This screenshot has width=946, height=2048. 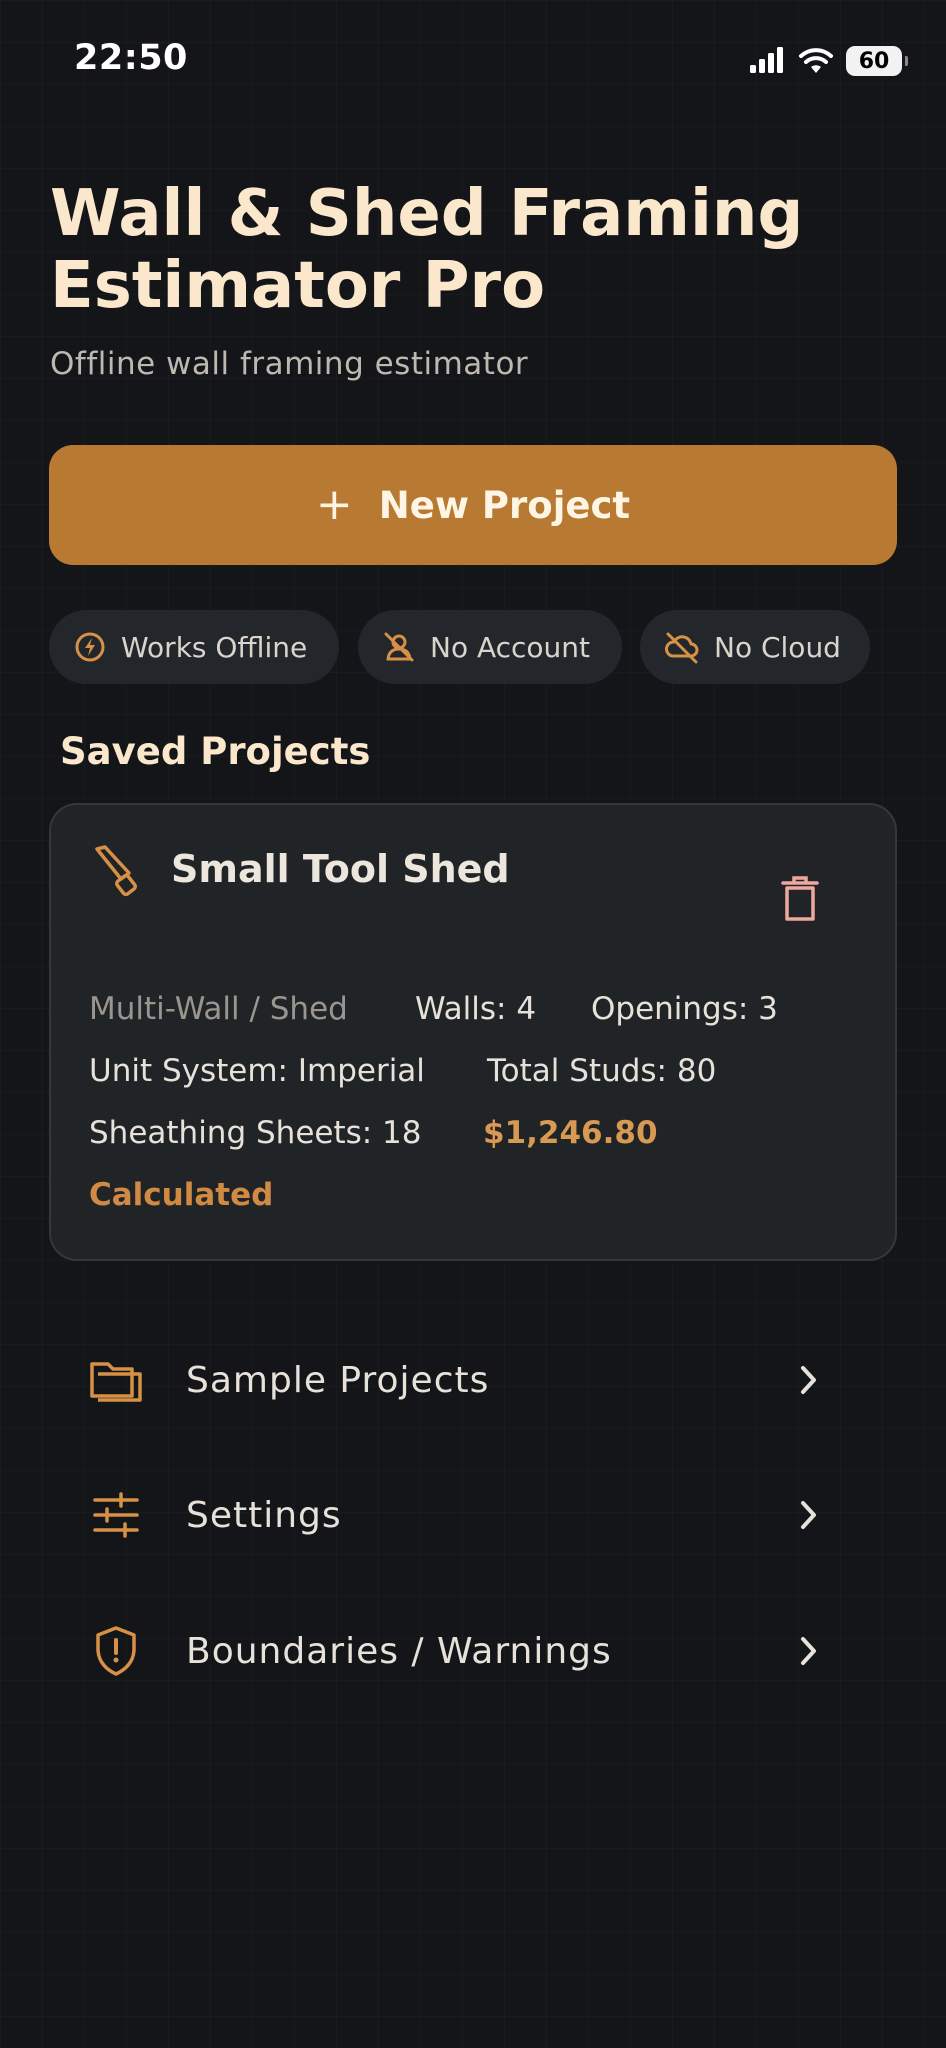 What do you see at coordinates (877, 61) in the screenshot?
I see `battery-indicator: 60` at bounding box center [877, 61].